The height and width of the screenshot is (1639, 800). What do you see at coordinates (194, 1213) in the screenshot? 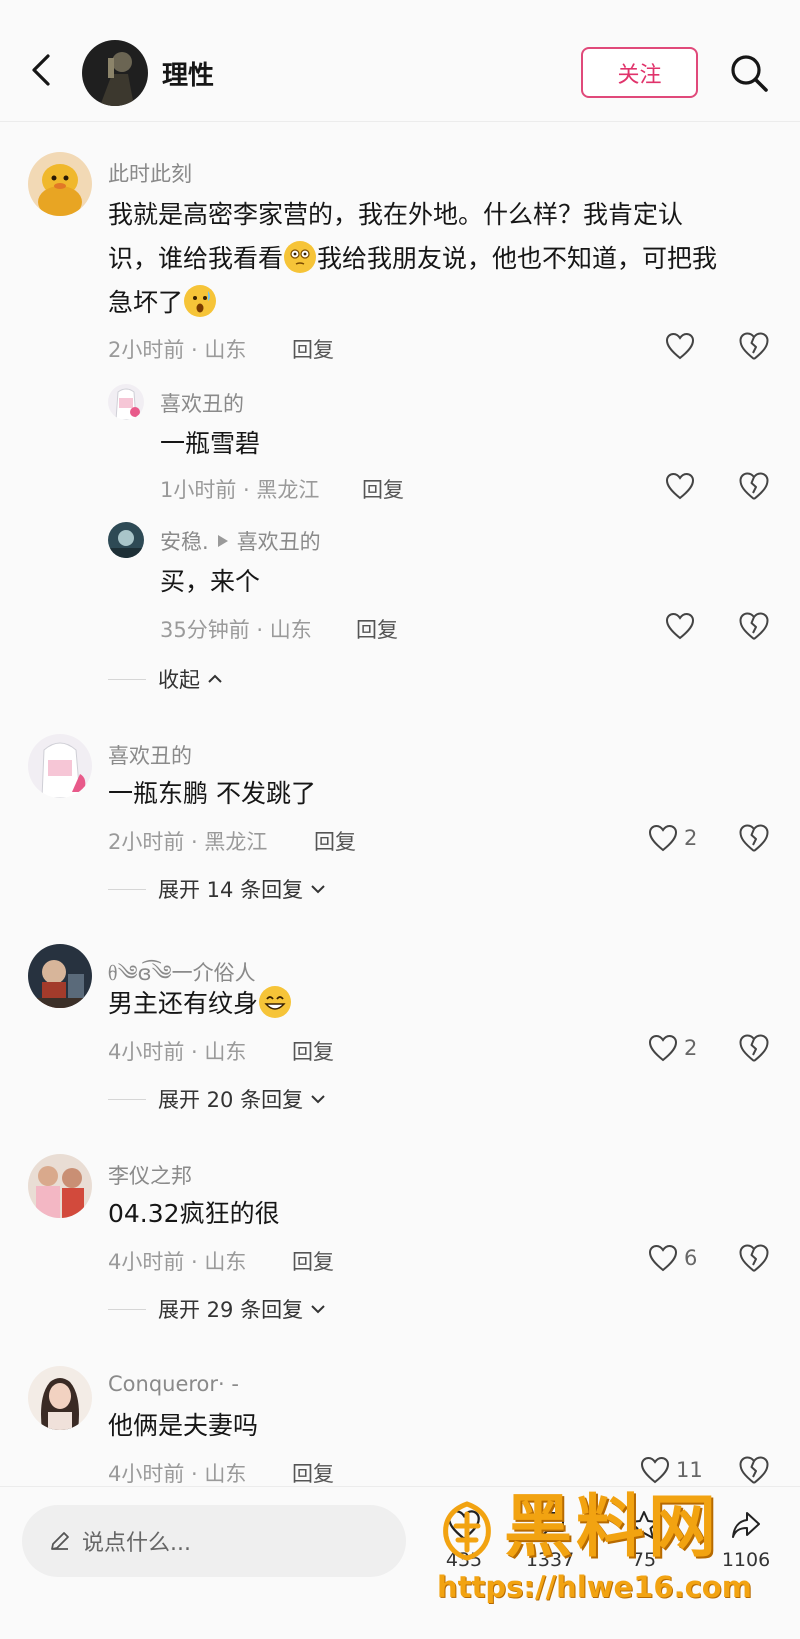
I see `comment-text: 04.32疯狂的很` at bounding box center [194, 1213].